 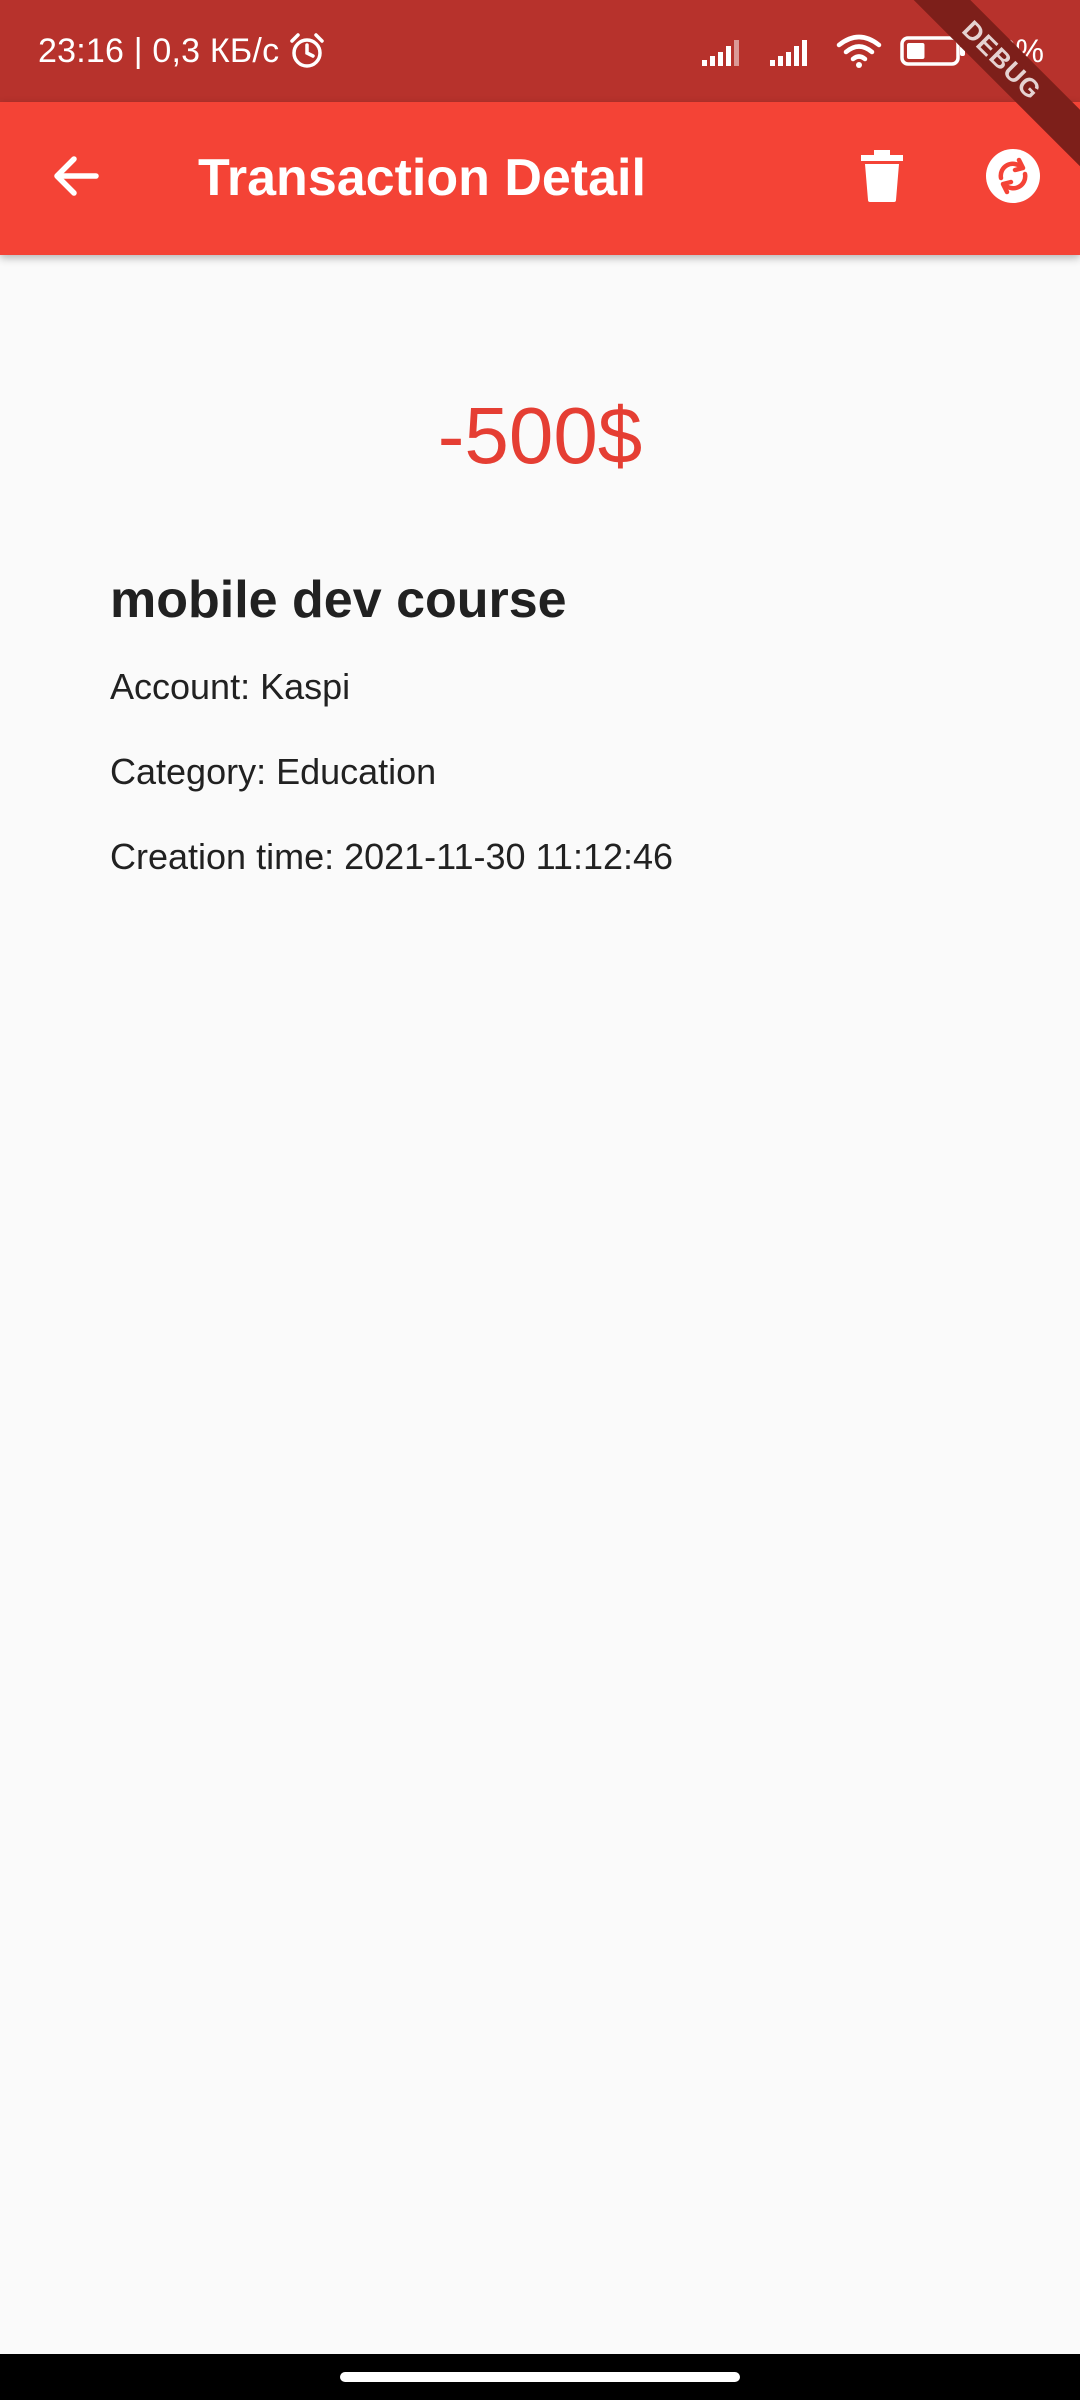 I want to click on status-bar: 23:16 | 0,3 КБ/с, so click(x=540, y=51).